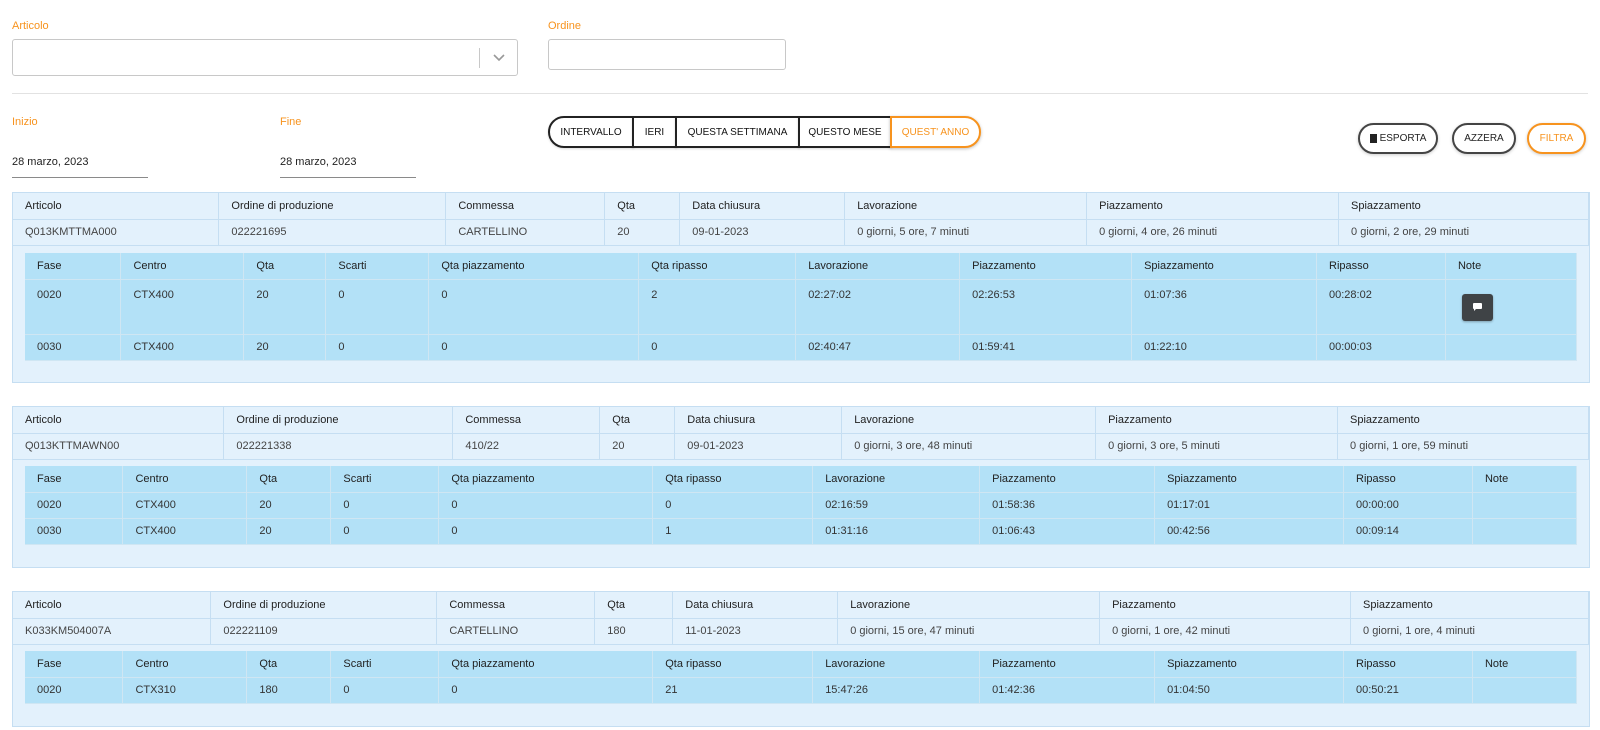 The width and height of the screenshot is (1600, 730). I want to click on cell-lavorazione: 02:40:47, so click(878, 347).